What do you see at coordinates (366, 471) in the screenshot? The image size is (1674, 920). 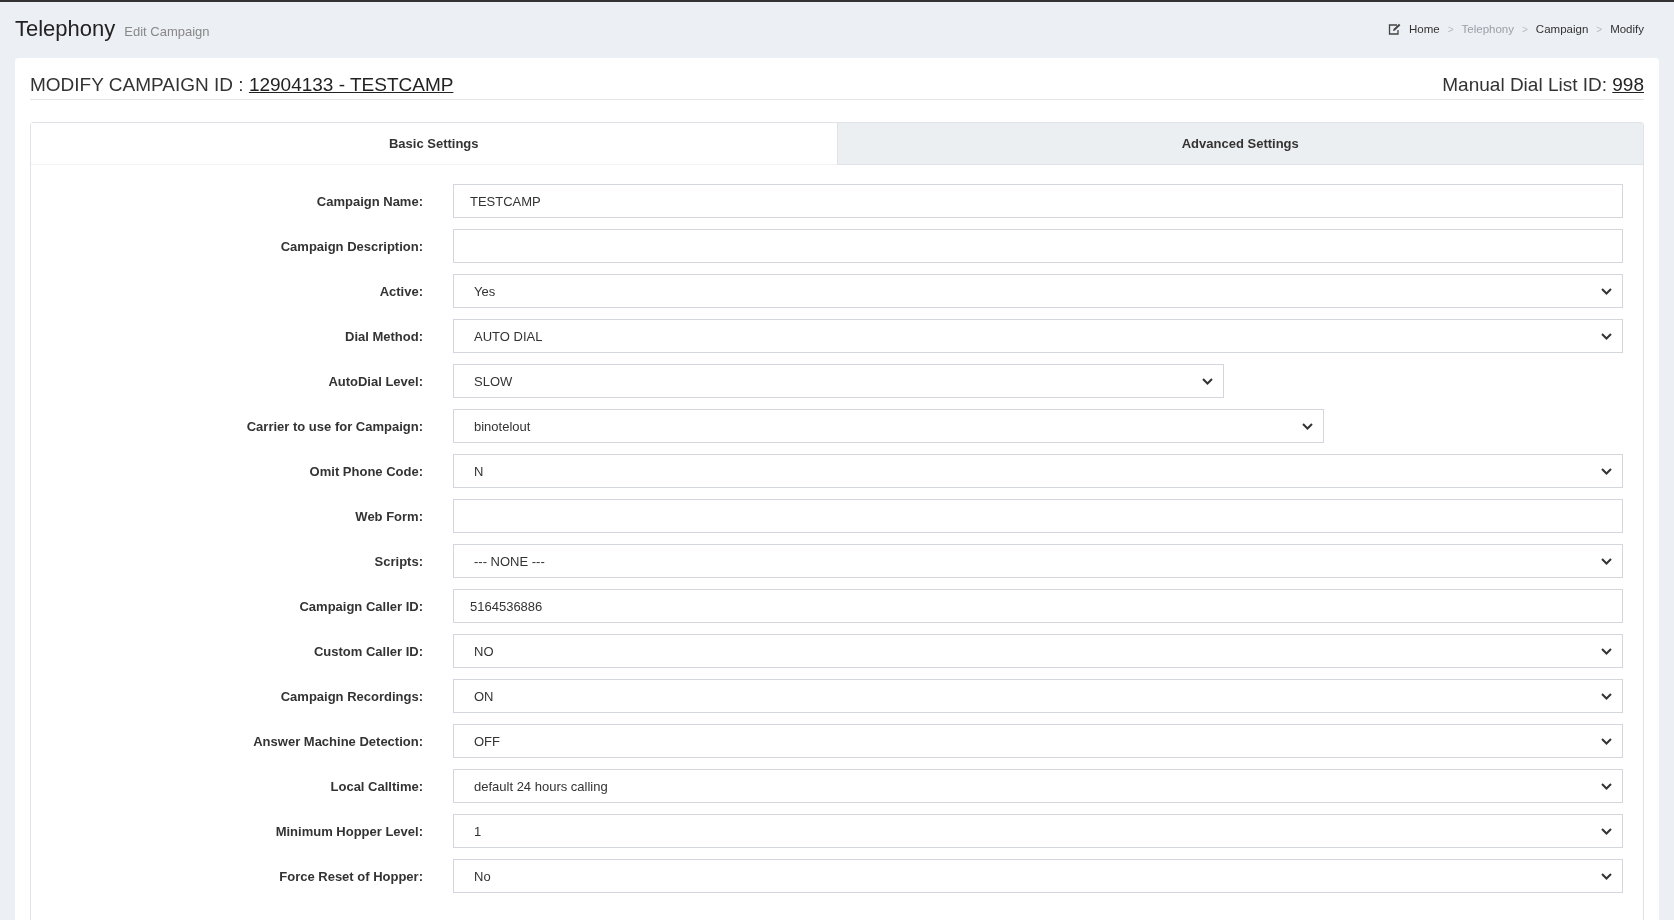 I see `field-label: Omit Phone Code:` at bounding box center [366, 471].